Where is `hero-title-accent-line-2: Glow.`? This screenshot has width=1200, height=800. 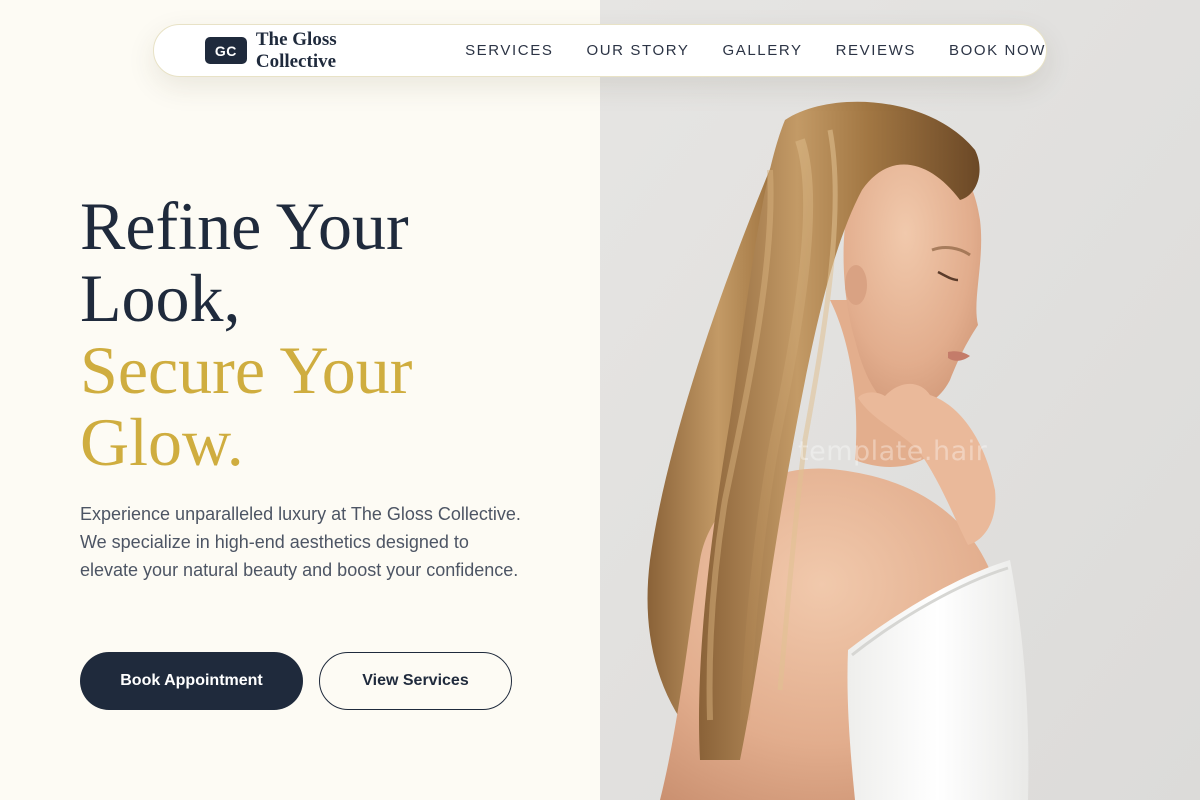
hero-title-accent-line-2: Glow. is located at coordinates (162, 442).